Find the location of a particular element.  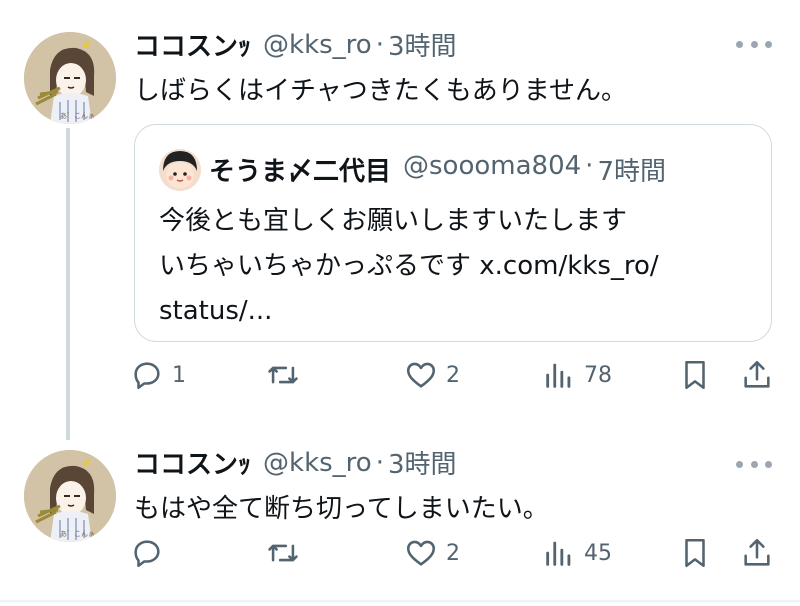

quote-author-name: そうま〆二代目 is located at coordinates (300, 169).